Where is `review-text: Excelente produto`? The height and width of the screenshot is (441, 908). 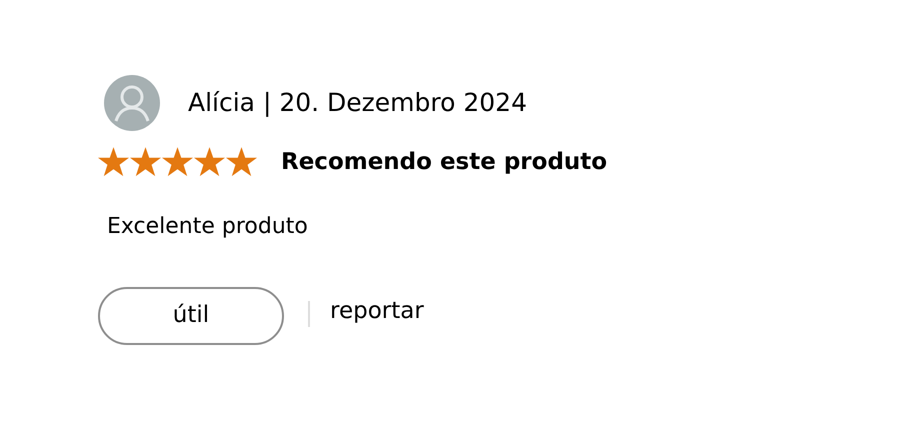 review-text: Excelente produto is located at coordinates (207, 226).